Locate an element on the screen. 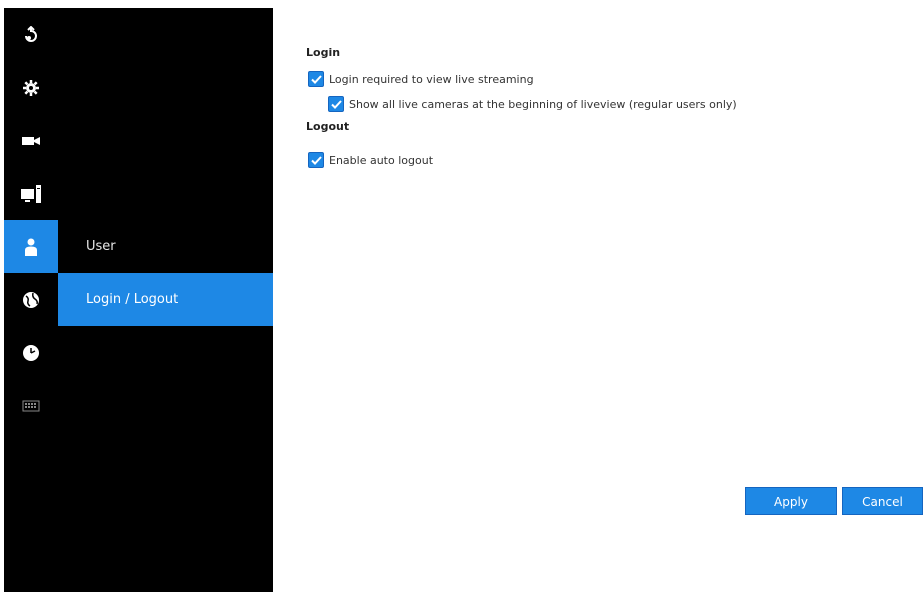  rail-item-system is located at coordinates (31, 193).